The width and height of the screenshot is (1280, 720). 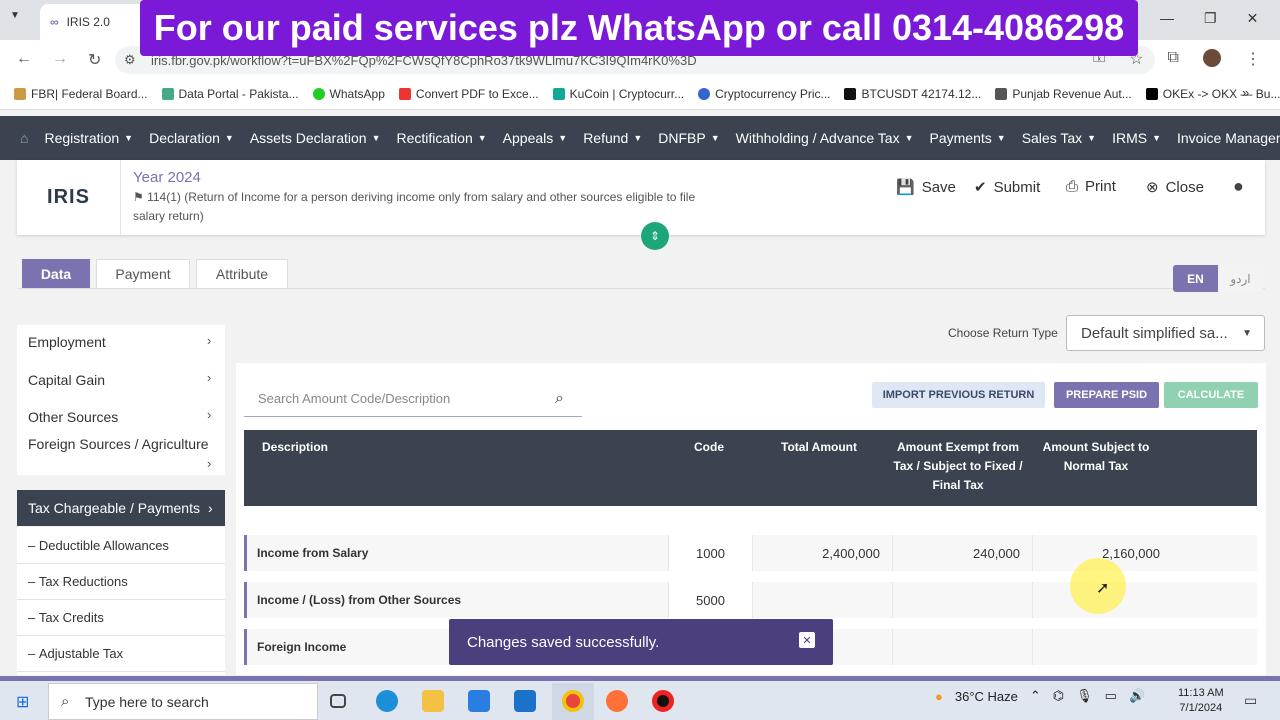 What do you see at coordinates (56, 274) in the screenshot?
I see `tab-data: Data` at bounding box center [56, 274].